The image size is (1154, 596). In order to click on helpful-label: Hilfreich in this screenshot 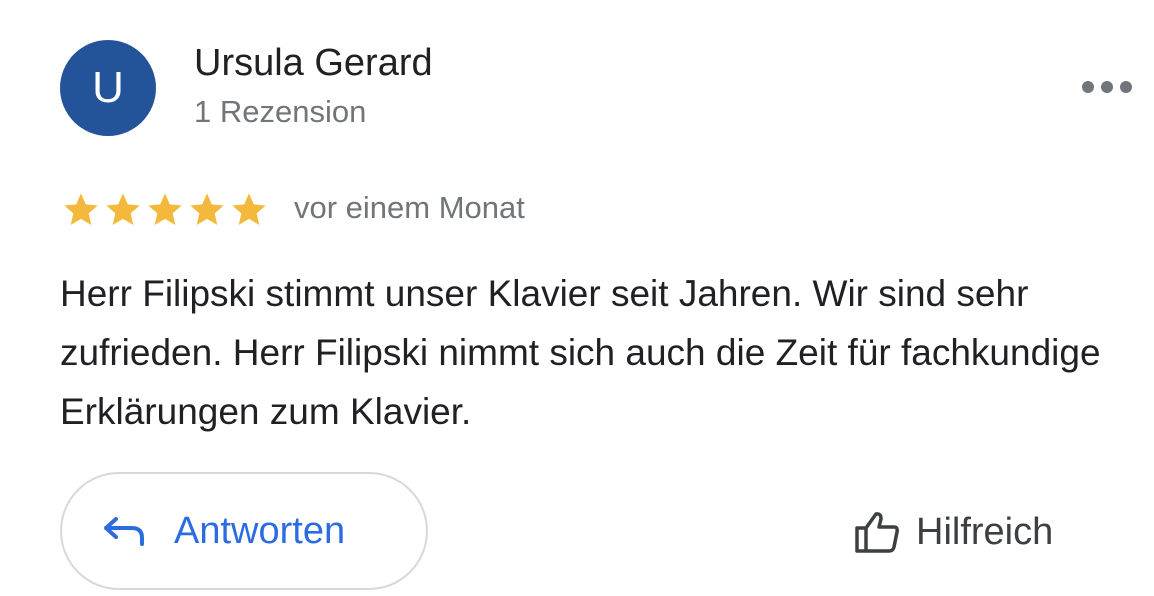, I will do `click(985, 531)`.